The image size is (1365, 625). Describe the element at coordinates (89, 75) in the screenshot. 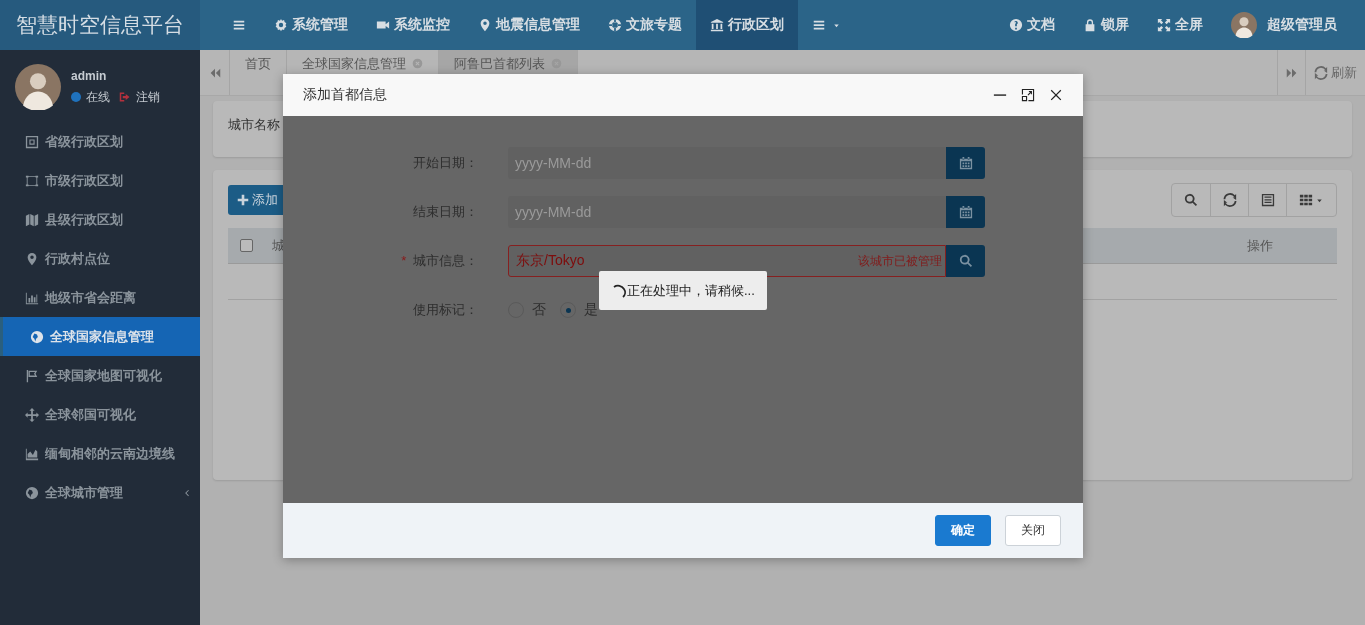

I see `user-name: admin` at that location.